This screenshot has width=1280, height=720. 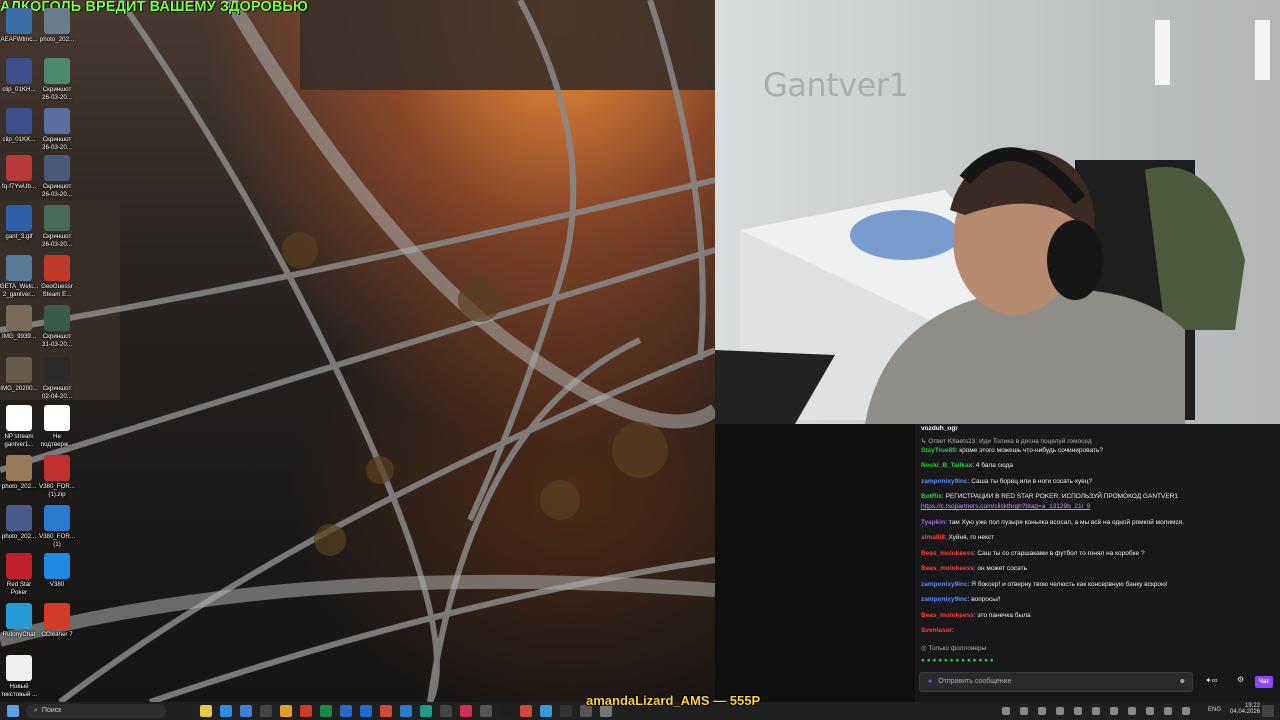 I want to click on chat-text: : вопросы/!, so click(x=984, y=599).